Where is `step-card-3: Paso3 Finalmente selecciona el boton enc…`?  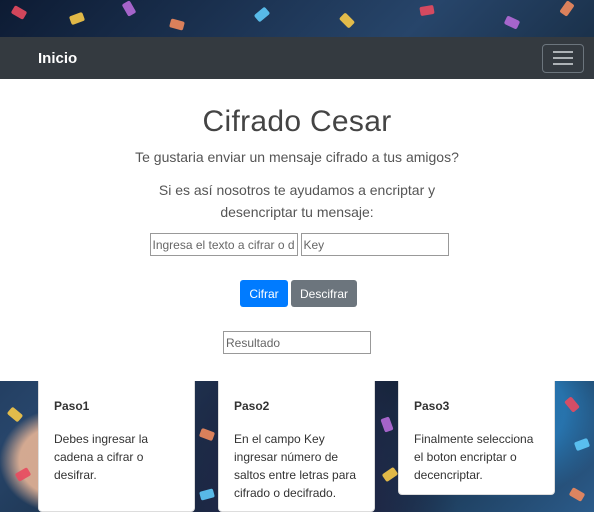 step-card-3: Paso3 Finalmente selecciona el boton enc… is located at coordinates (476, 438).